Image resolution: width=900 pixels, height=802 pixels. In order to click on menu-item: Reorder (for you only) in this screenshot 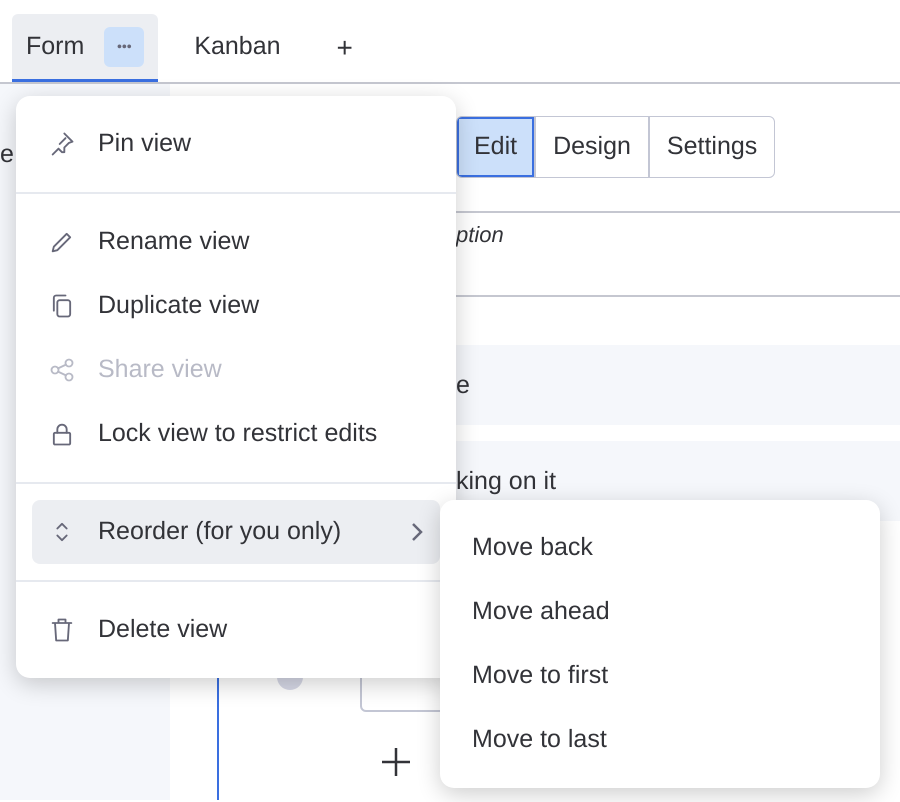, I will do `click(236, 532)`.